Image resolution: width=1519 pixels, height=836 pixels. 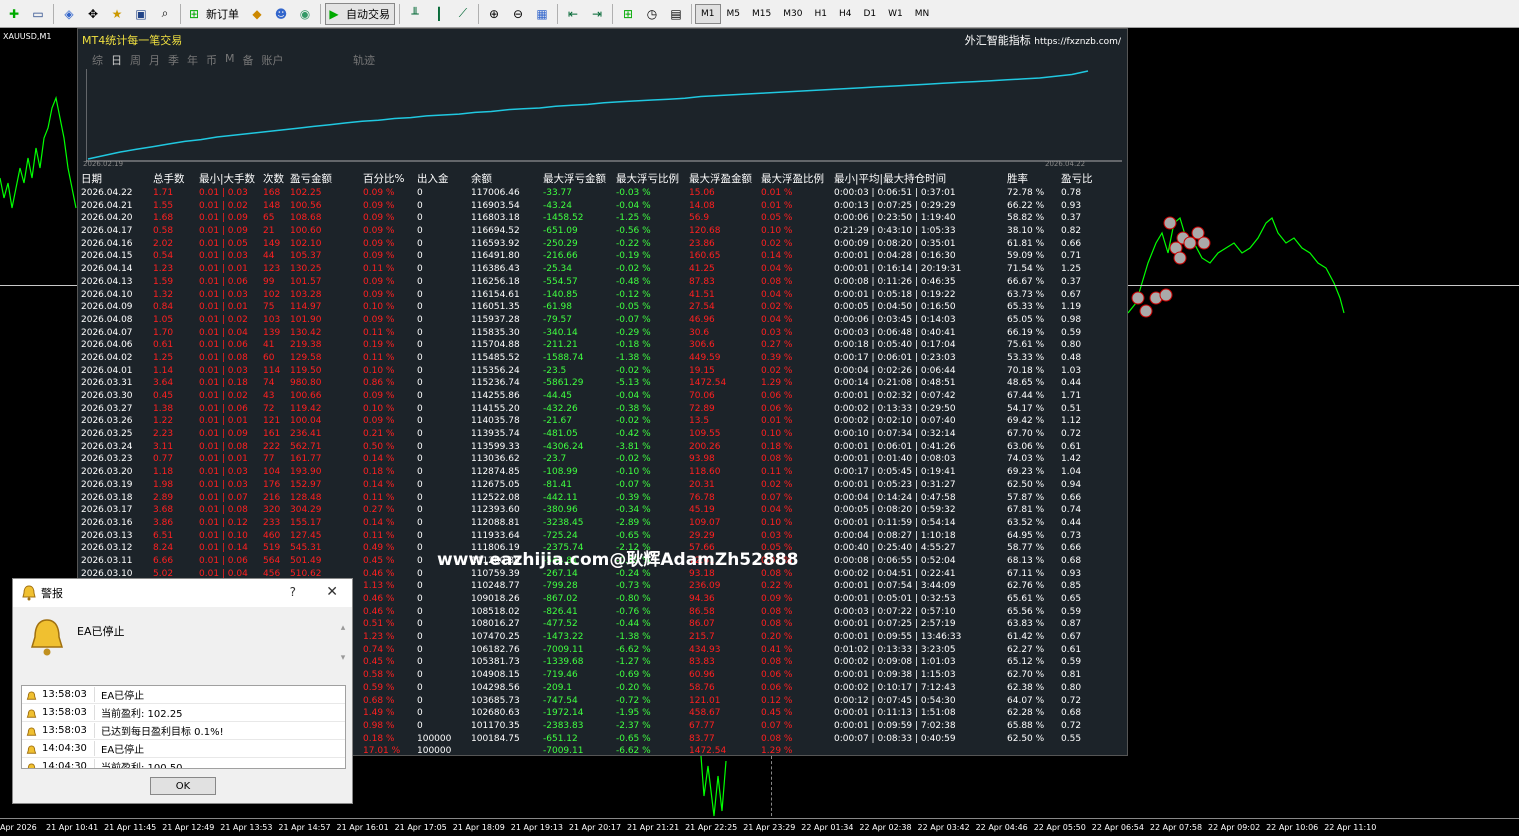 What do you see at coordinates (895, 14) in the screenshot?
I see `timeframe-w1: W1` at bounding box center [895, 14].